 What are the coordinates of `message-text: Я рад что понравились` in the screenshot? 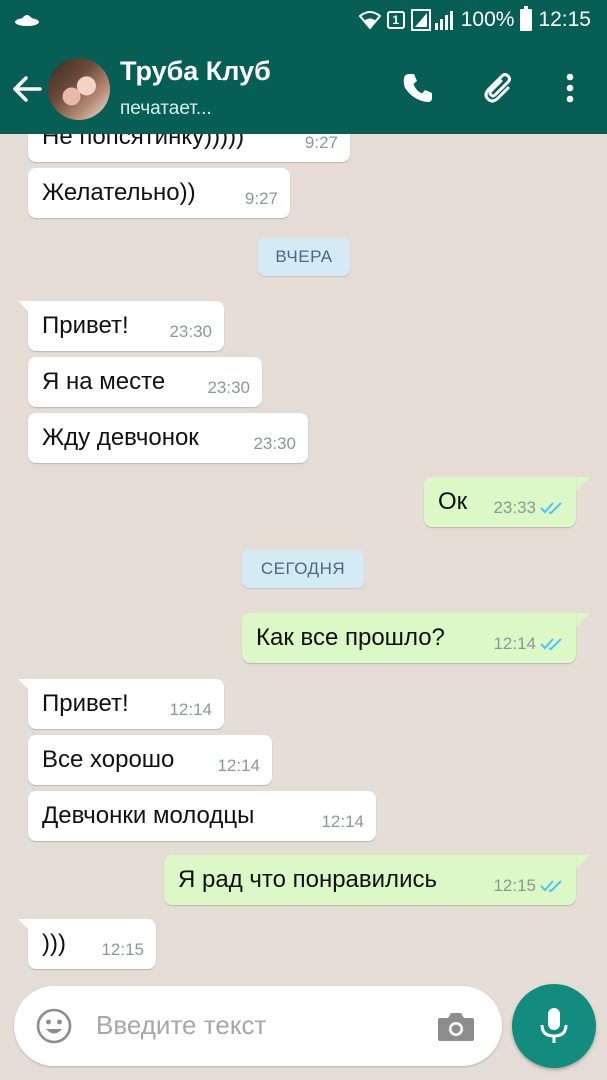 It's located at (307, 879).